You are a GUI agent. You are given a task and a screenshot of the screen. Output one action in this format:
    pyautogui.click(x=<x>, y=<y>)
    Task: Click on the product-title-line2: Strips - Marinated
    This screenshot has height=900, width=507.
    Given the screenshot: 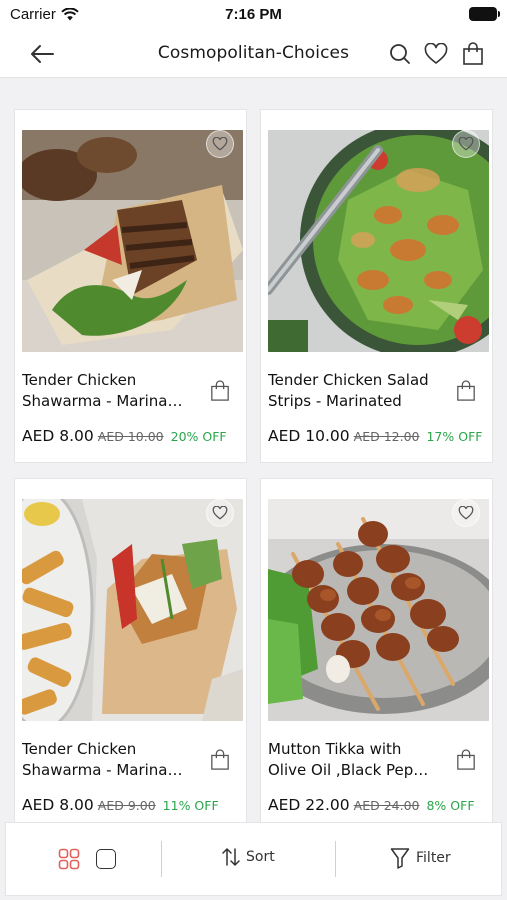 What is the action you would take?
    pyautogui.click(x=335, y=401)
    